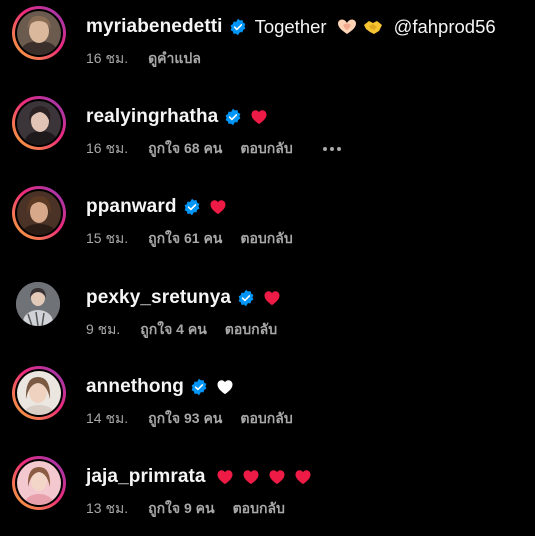  What do you see at coordinates (107, 238) in the screenshot?
I see `comment-timestamp: 15 ชม.` at bounding box center [107, 238].